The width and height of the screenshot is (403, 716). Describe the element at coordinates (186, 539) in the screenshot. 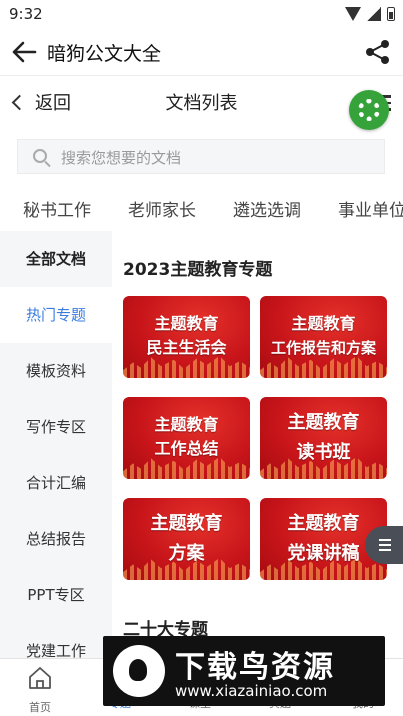

I see `topic-card: 主题教育 方案` at that location.